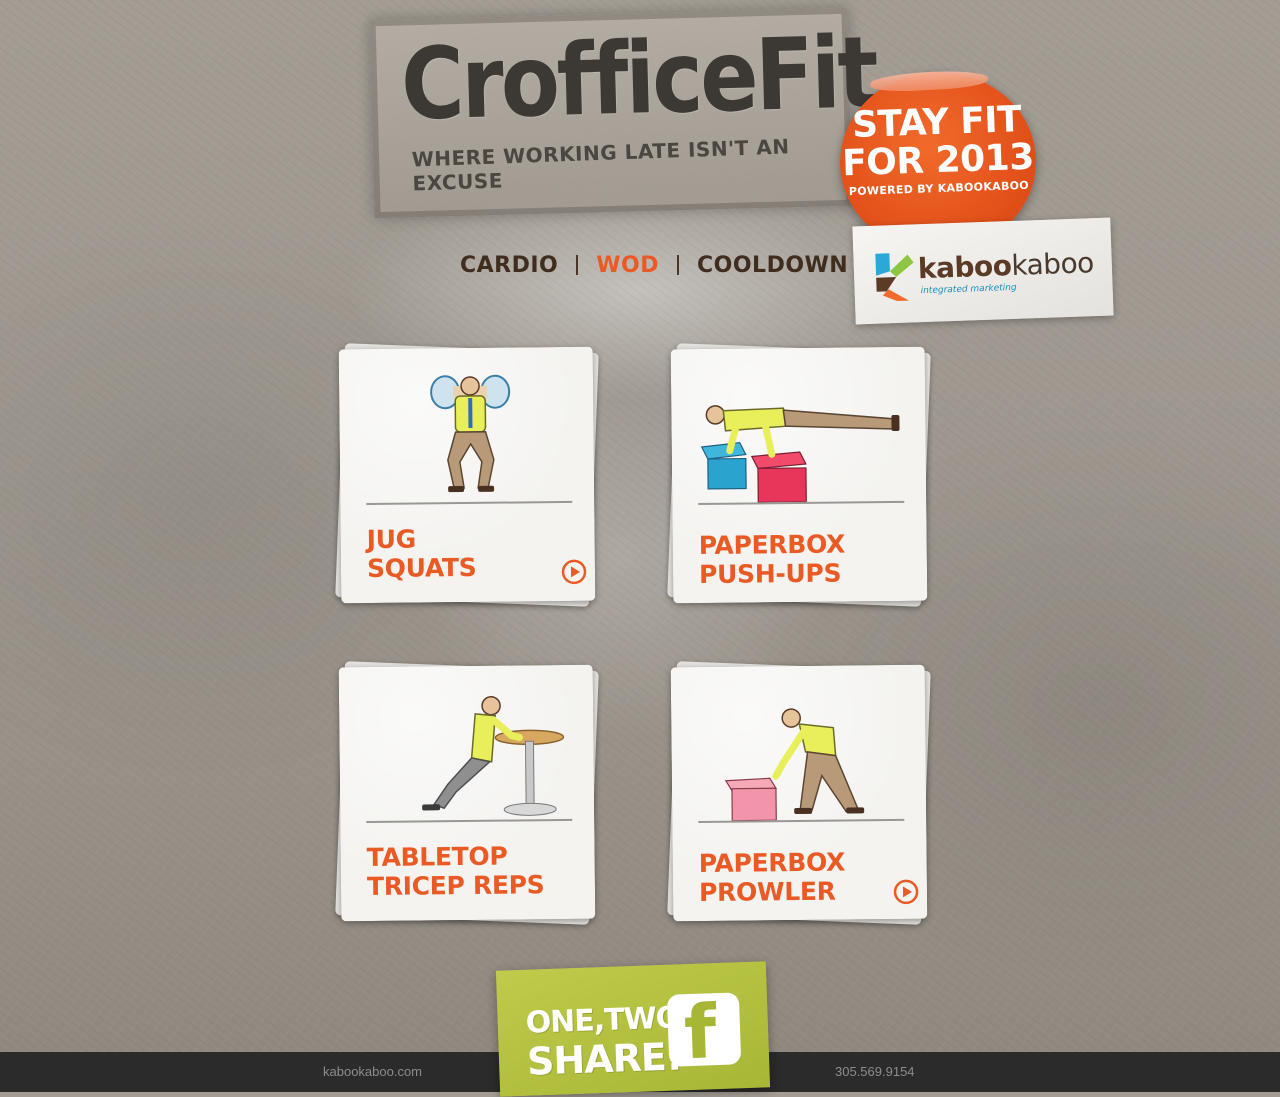 This screenshot has height=1097, width=1280. What do you see at coordinates (633, 1029) in the screenshot?
I see `facebook-share-button: ONE,TWO, SHARE! f` at bounding box center [633, 1029].